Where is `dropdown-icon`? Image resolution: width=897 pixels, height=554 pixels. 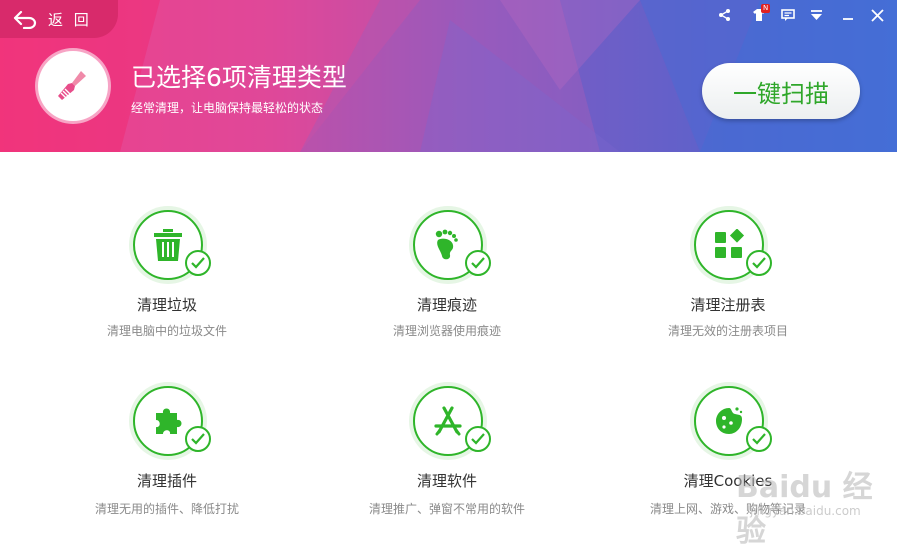
dropdown-icon is located at coordinates (816, 15).